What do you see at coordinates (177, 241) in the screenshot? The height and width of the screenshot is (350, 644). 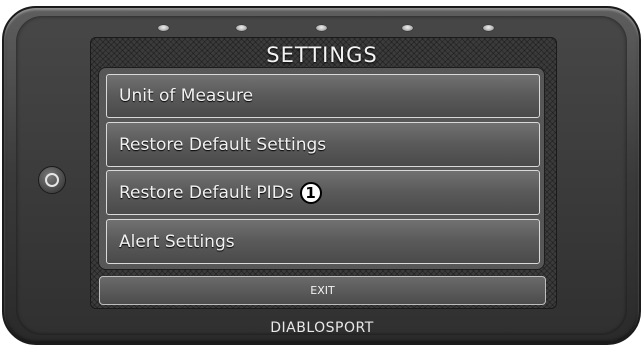 I see `menu-item-label: Alert Settings` at bounding box center [177, 241].